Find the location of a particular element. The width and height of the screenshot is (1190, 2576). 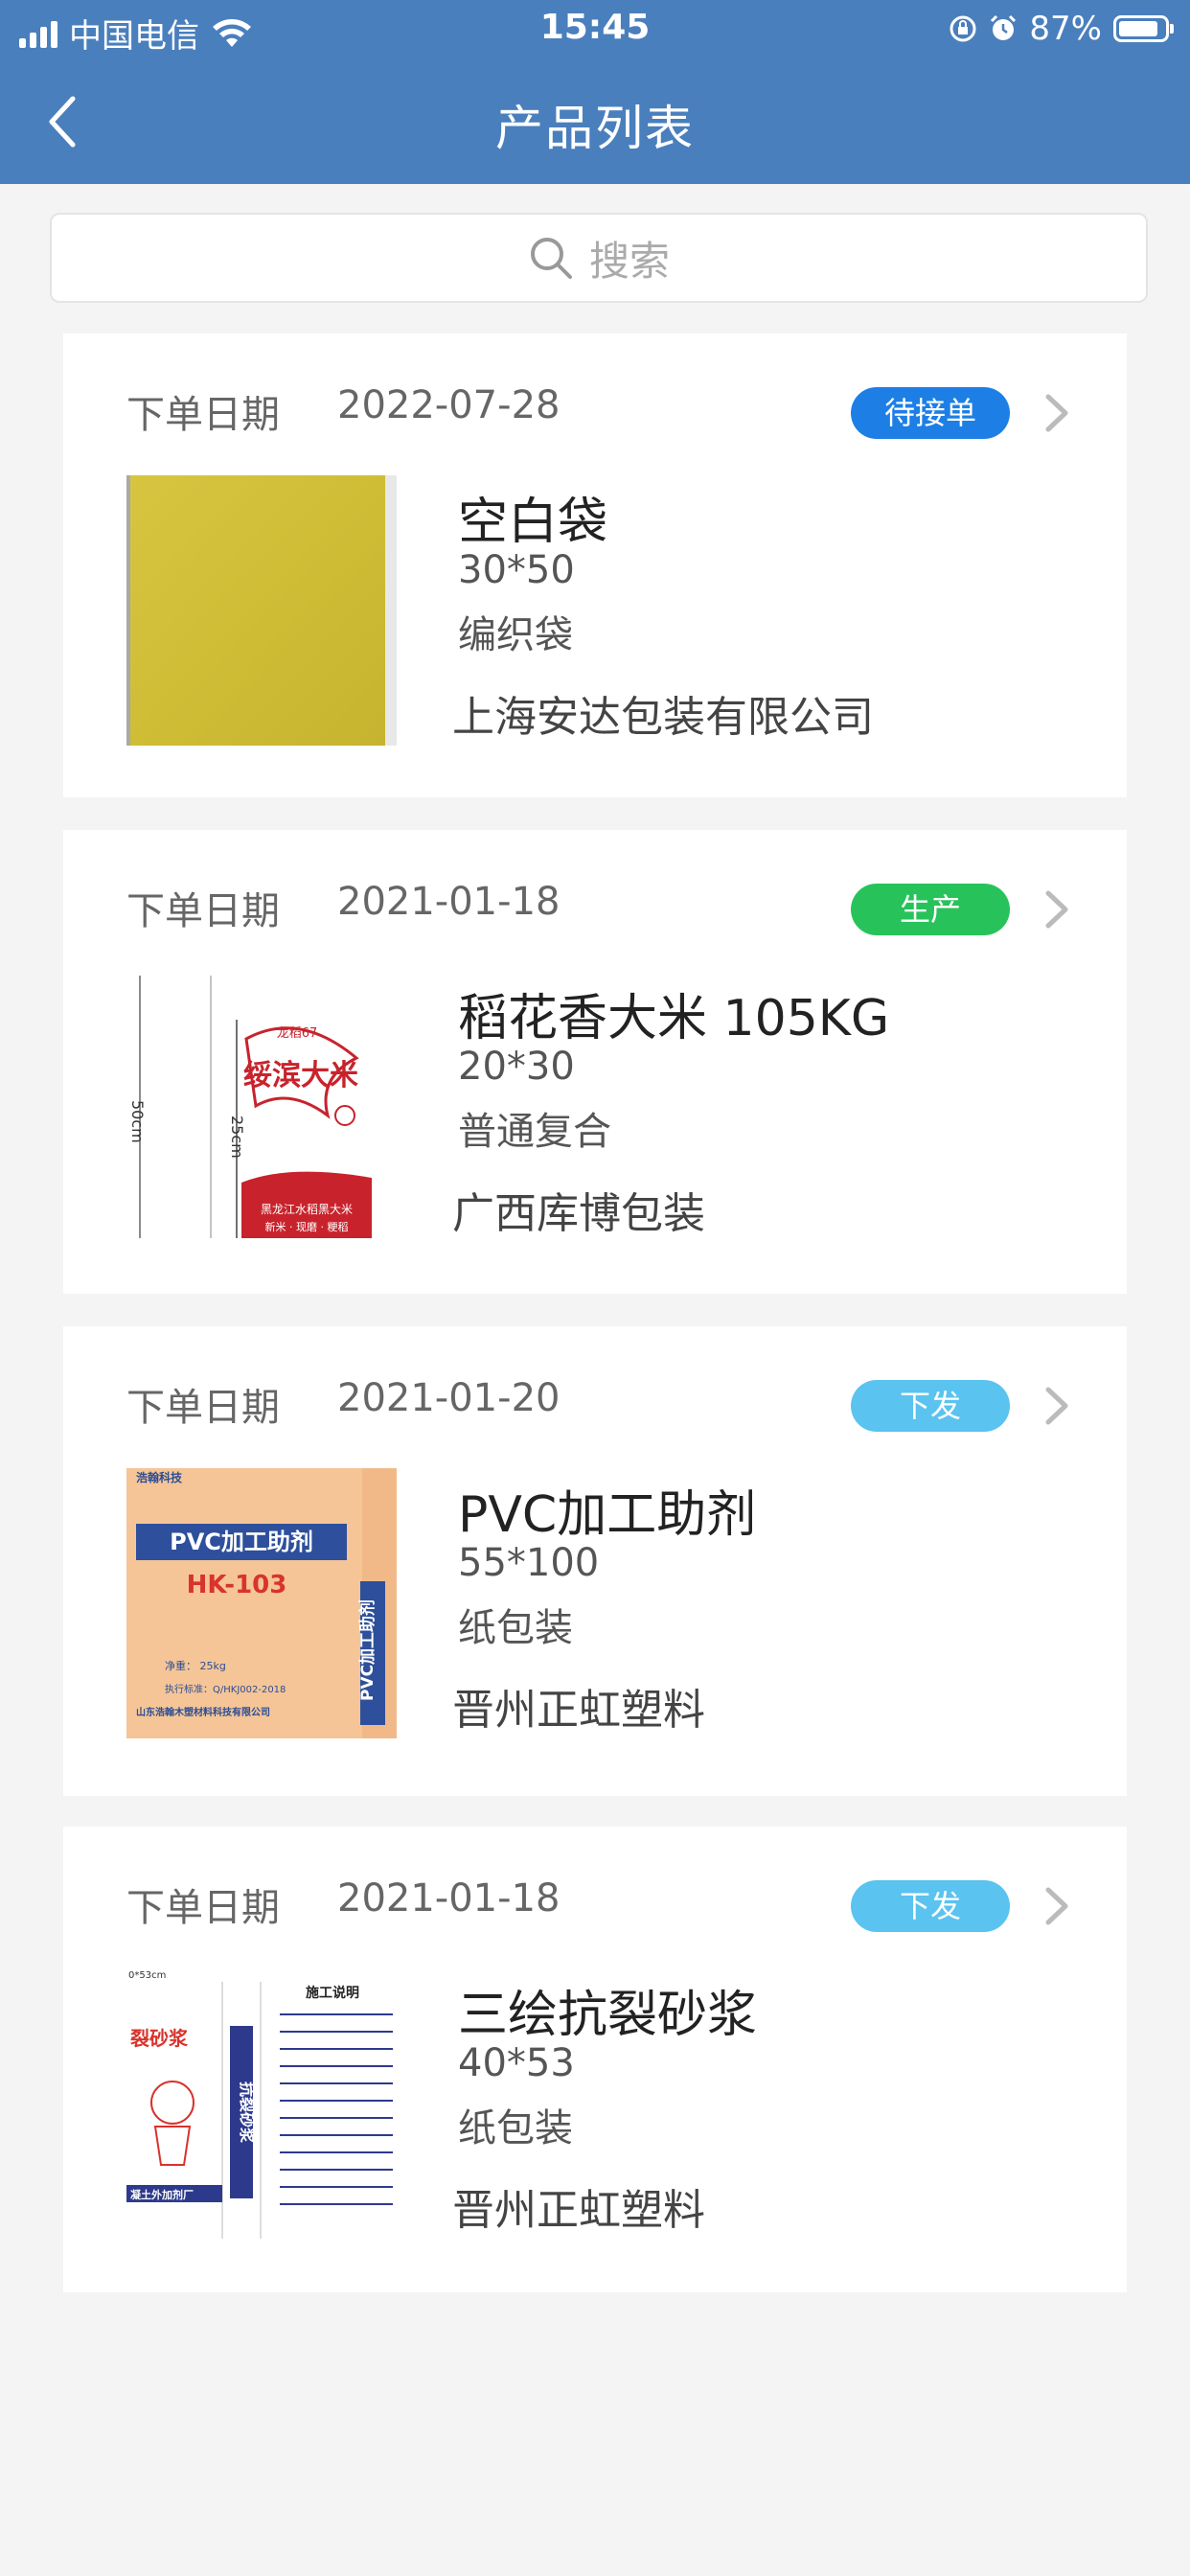

search-placeholder: 搜索 is located at coordinates (629, 261).